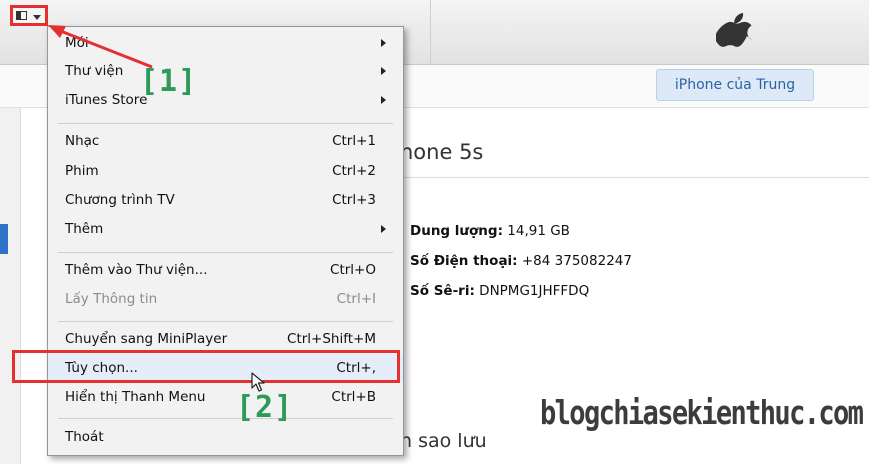  What do you see at coordinates (456, 231) in the screenshot?
I see `capacity-label: Dung lượng:` at bounding box center [456, 231].